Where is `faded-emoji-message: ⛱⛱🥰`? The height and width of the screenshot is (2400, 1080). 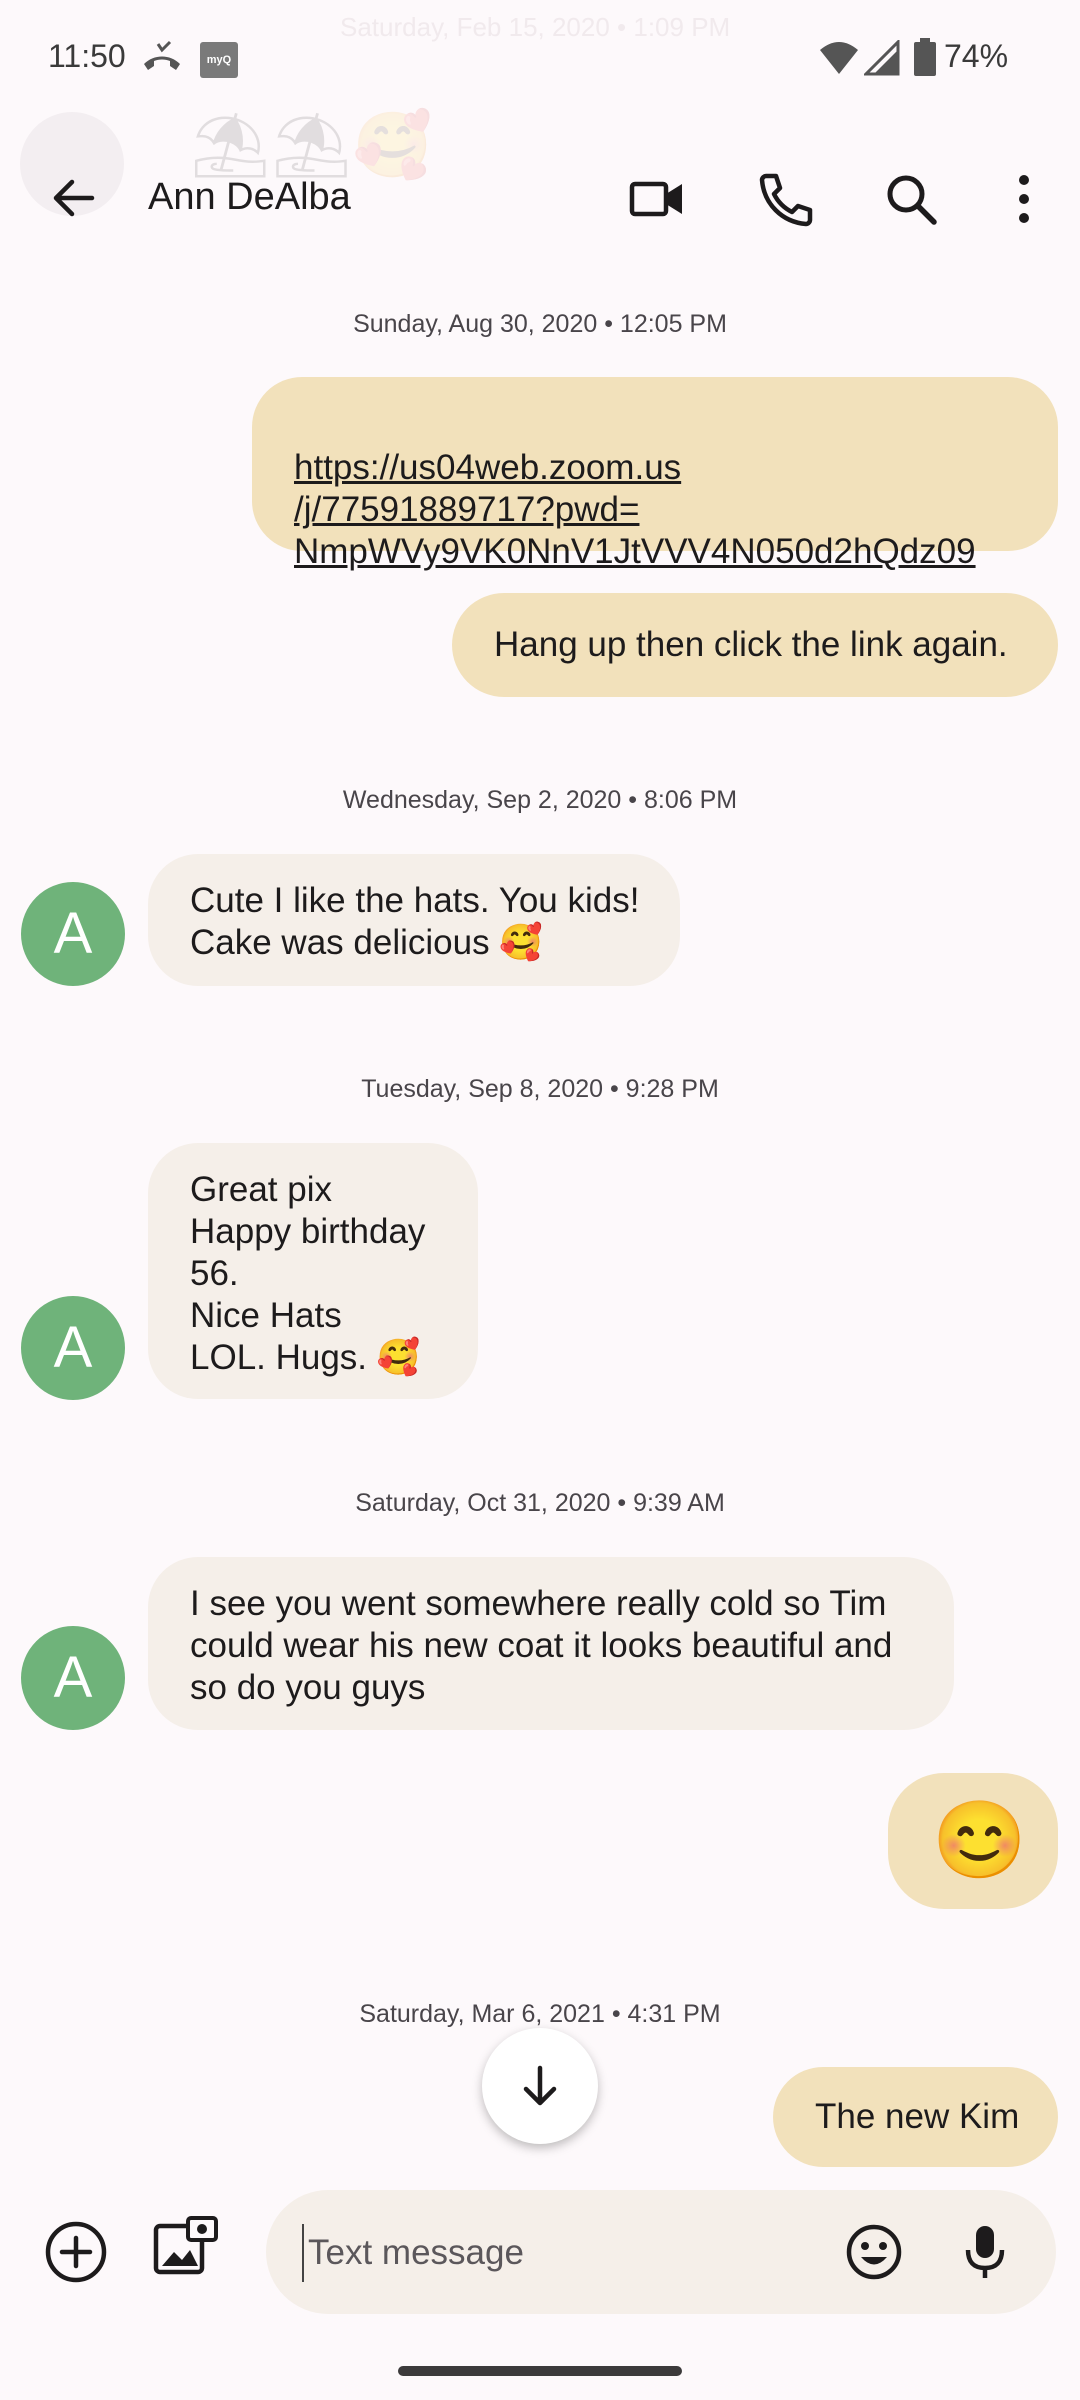 faded-emoji-message: ⛱⛱🥰 is located at coordinates (311, 145).